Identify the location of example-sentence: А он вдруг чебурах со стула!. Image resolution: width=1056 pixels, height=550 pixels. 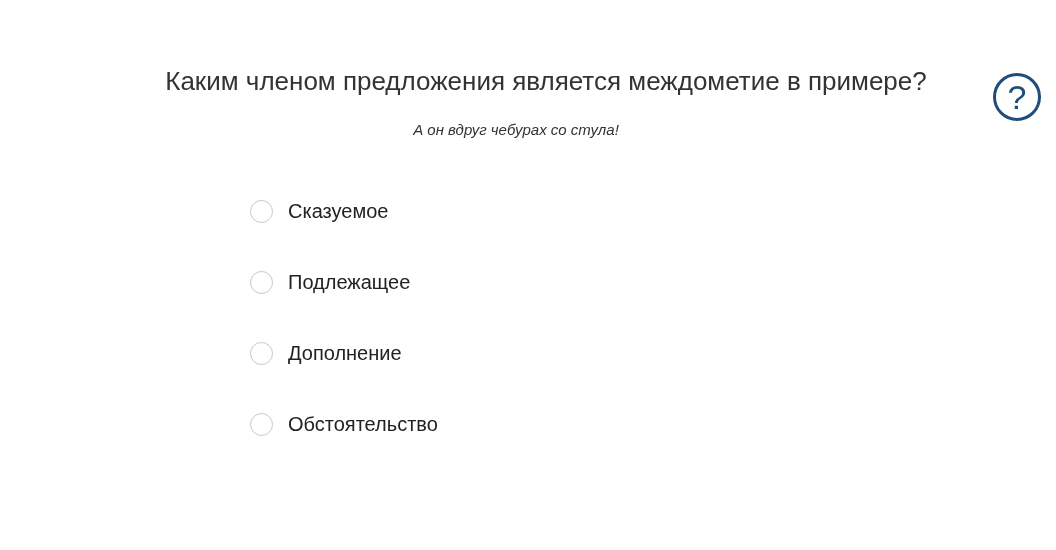
(516, 130).